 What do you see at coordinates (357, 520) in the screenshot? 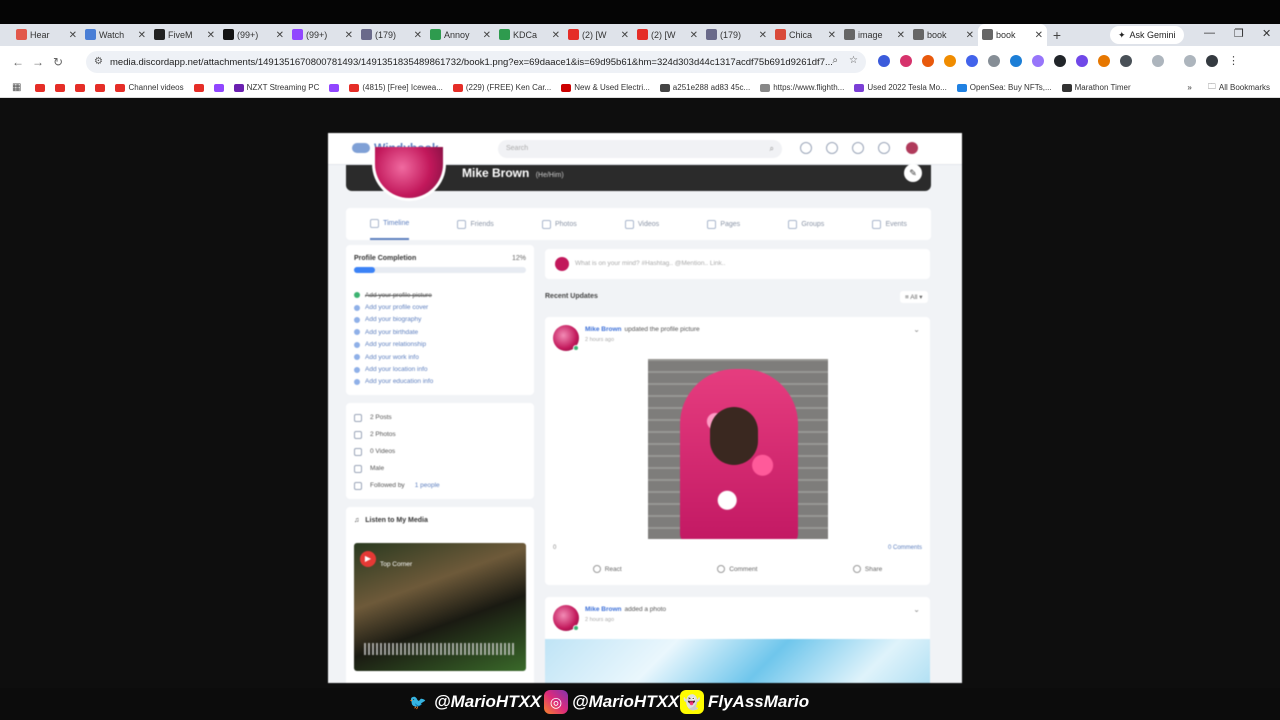
I see `headphones-icon: ♫` at bounding box center [357, 520].